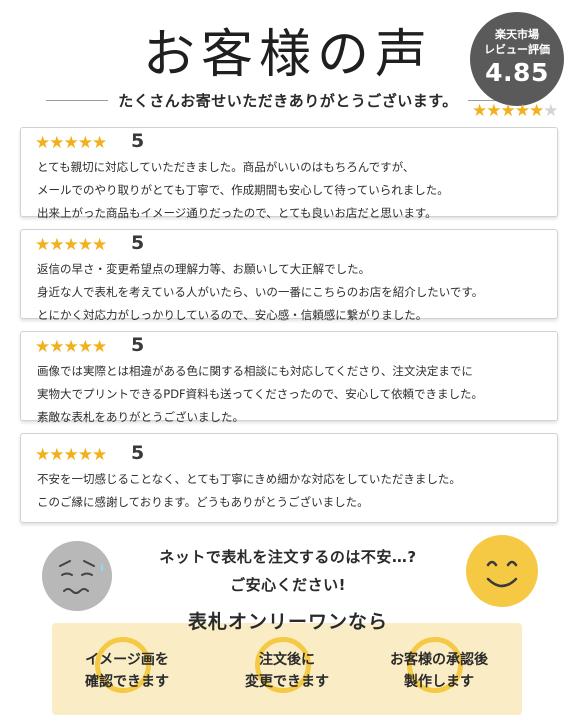 Image resolution: width=576 pixels, height=720 pixels. I want to click on feature-label-line1: 注文後に, so click(287, 660).